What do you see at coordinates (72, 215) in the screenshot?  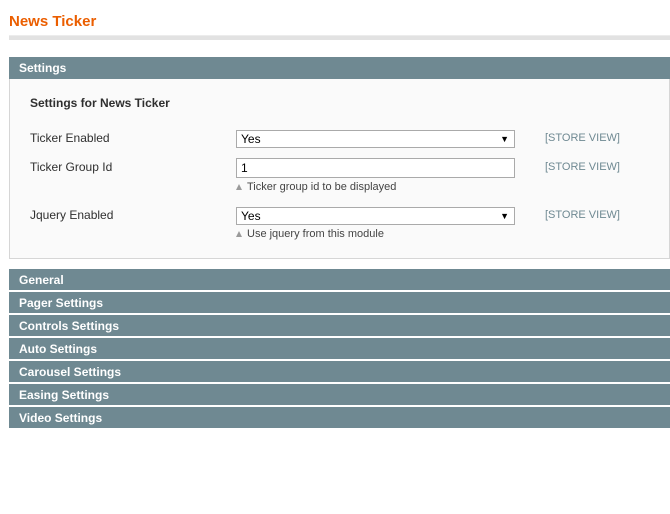 I see `jquery-enabled-label: Jquery Enabled` at bounding box center [72, 215].